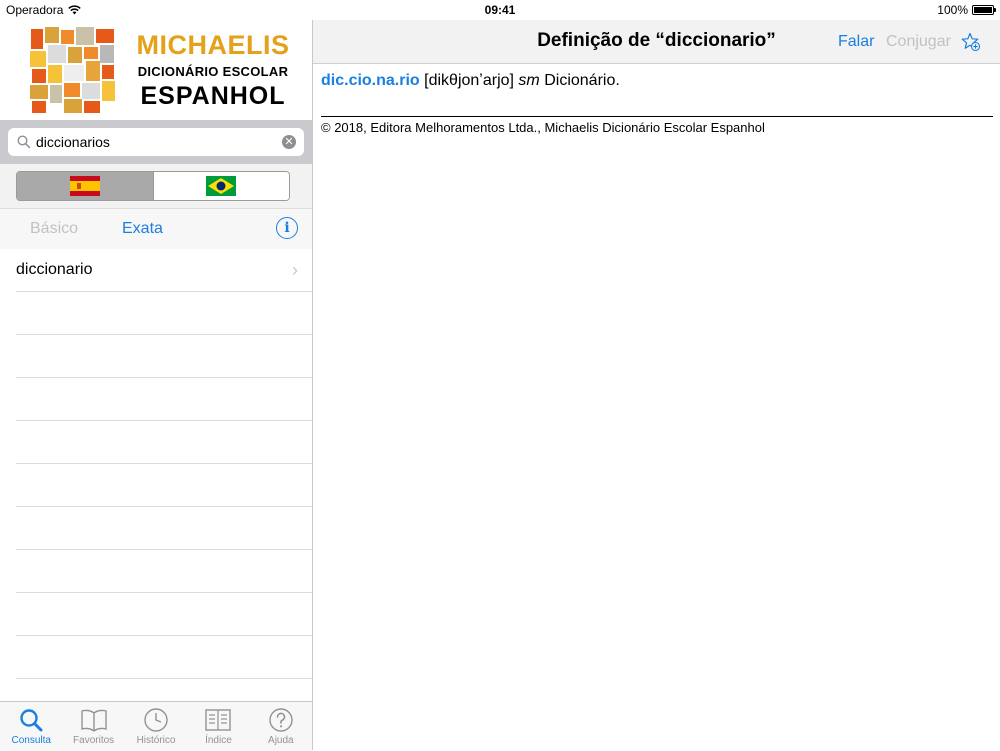 The height and width of the screenshot is (751, 1000). I want to click on help-icon, so click(281, 720).